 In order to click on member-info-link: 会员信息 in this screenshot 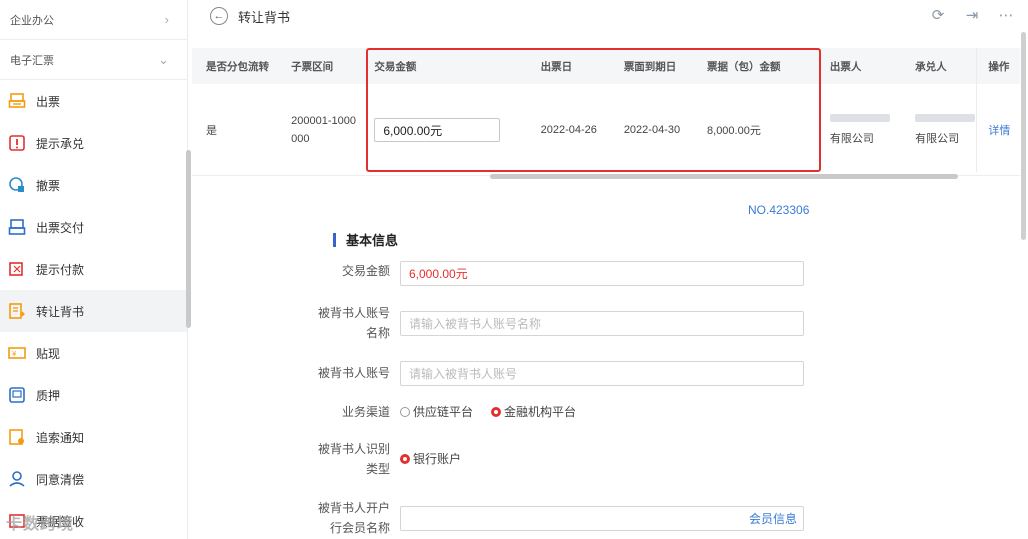, I will do `click(773, 518)`.